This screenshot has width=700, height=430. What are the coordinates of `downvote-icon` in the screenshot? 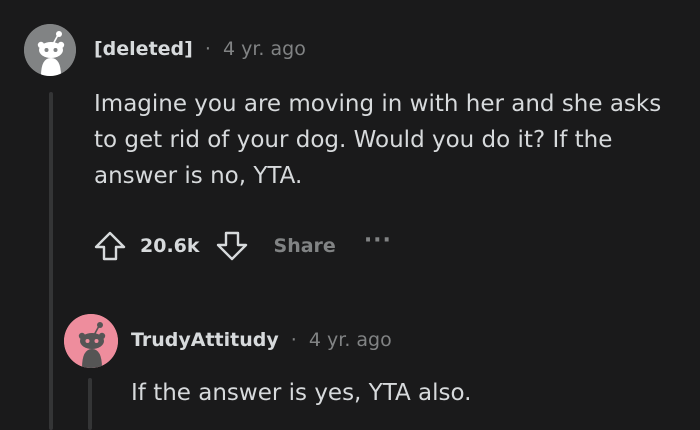 It's located at (232, 246).